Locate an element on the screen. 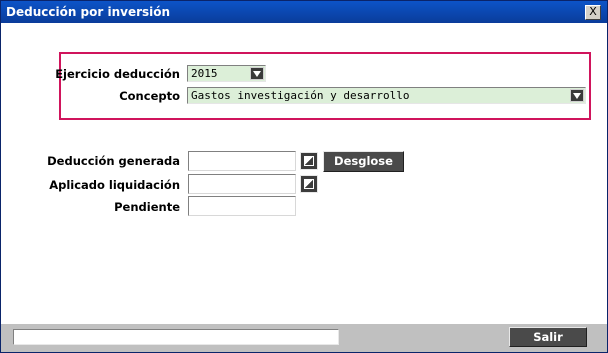  concepto-dropdown-button is located at coordinates (577, 95).